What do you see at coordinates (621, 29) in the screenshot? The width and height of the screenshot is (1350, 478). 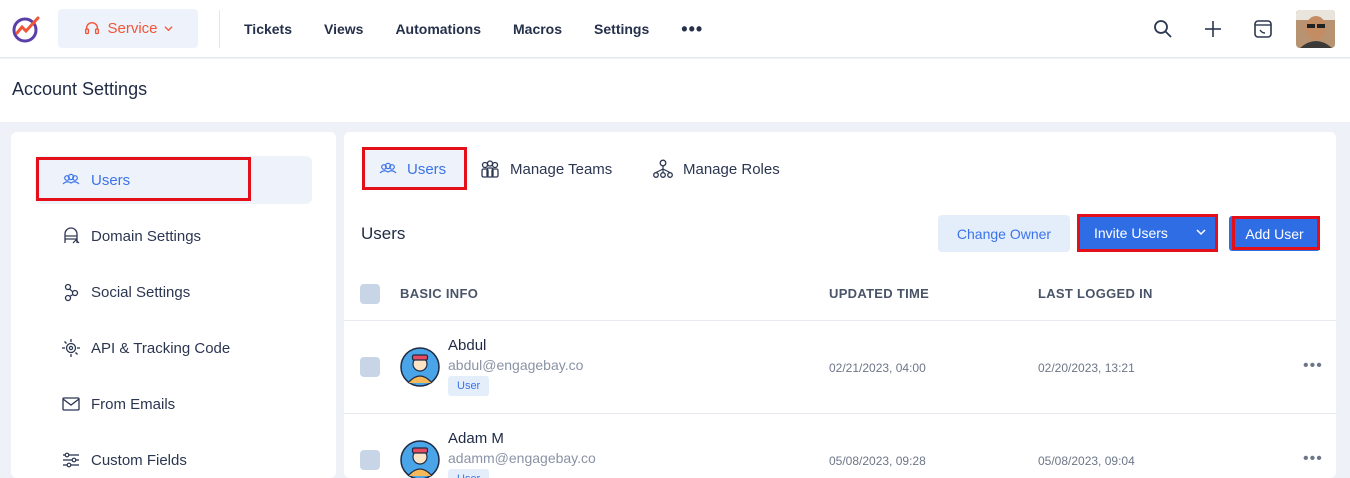 I see `nav-settings: Settings` at bounding box center [621, 29].